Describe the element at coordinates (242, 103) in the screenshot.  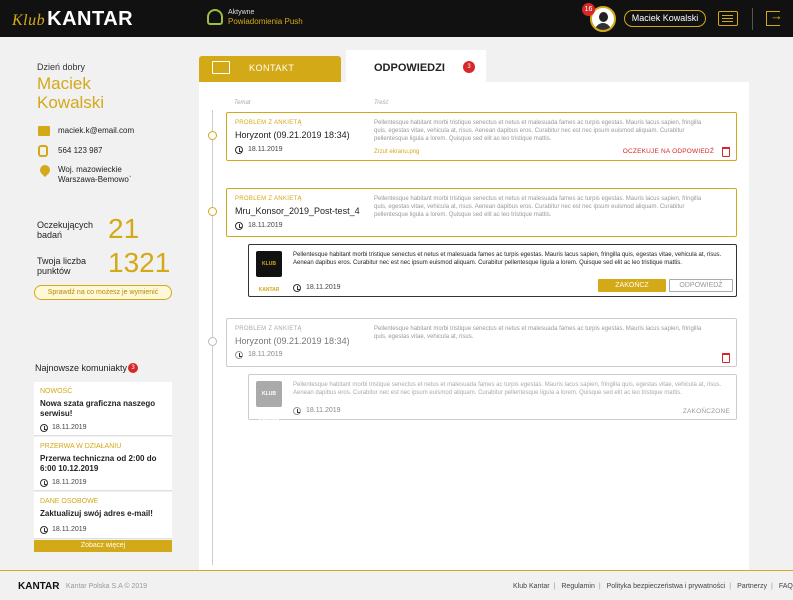
I see `column-header-topic: Temat` at that location.